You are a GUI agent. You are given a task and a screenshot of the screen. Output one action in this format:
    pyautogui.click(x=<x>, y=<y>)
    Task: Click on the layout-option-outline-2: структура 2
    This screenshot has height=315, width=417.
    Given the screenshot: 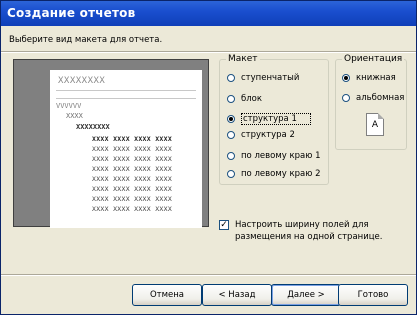 What is the action you would take?
    pyautogui.click(x=261, y=135)
    